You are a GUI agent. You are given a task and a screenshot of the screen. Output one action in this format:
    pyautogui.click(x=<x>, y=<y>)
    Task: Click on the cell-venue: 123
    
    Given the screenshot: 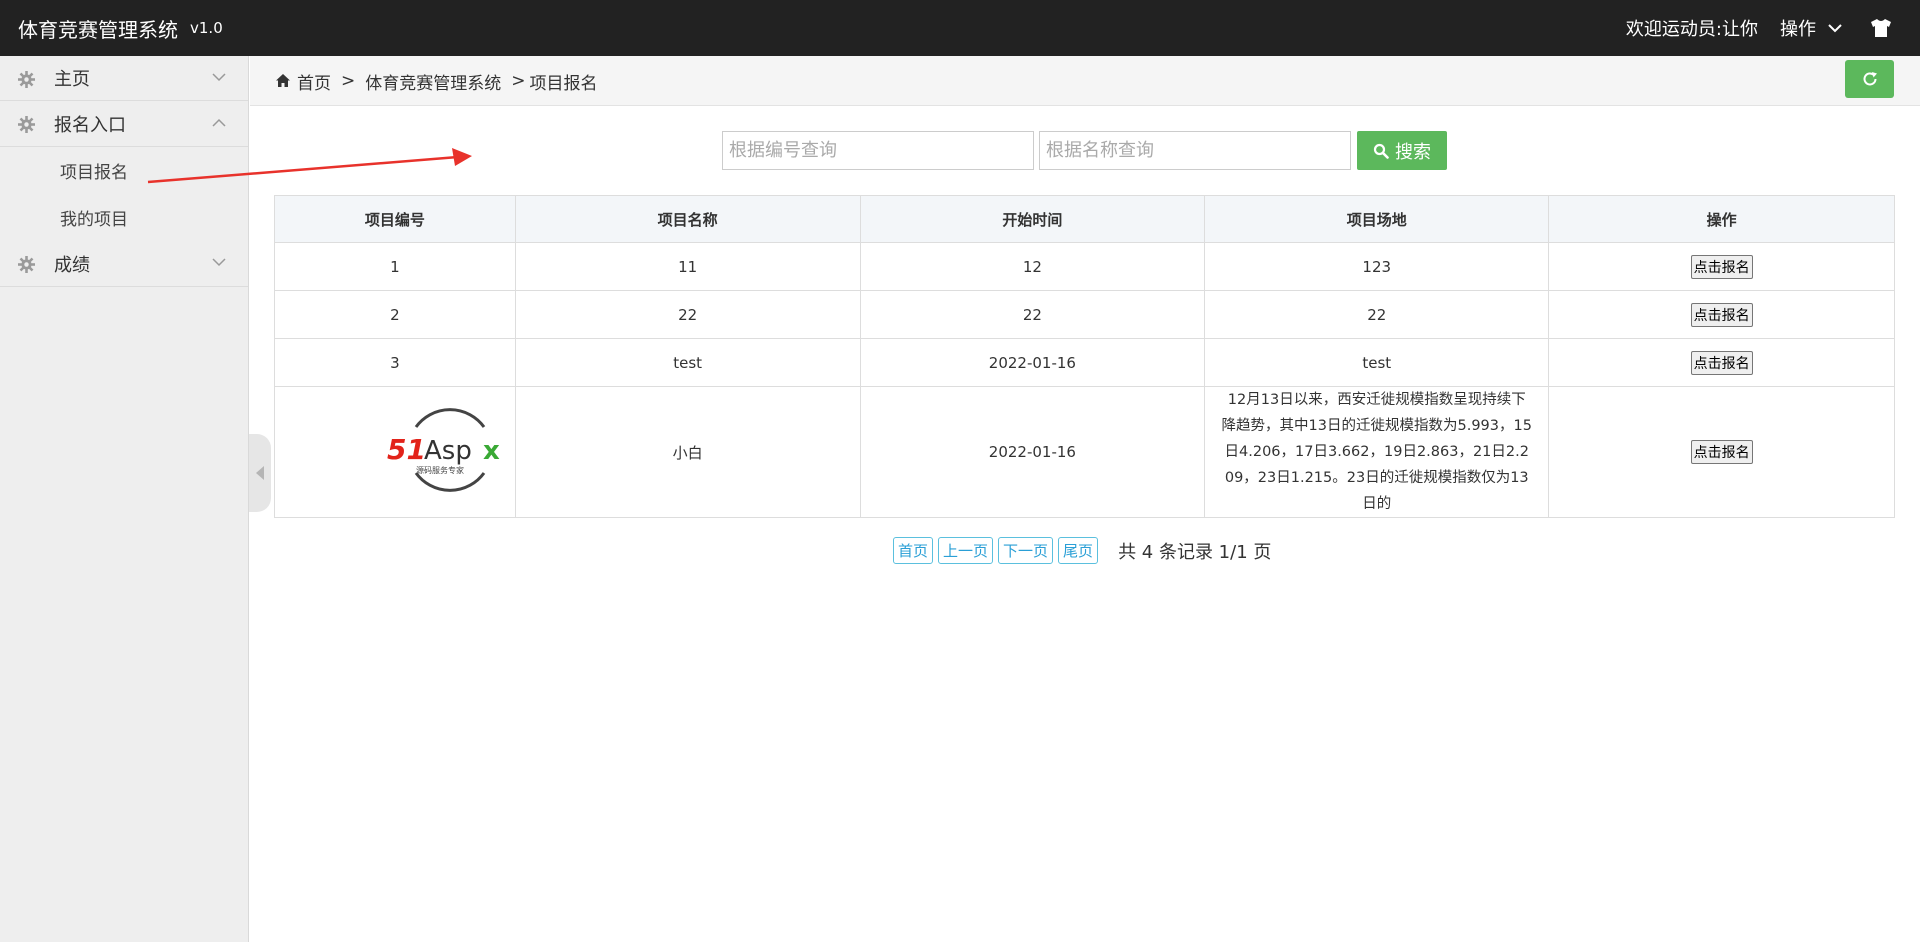 What is the action you would take?
    pyautogui.click(x=1377, y=266)
    